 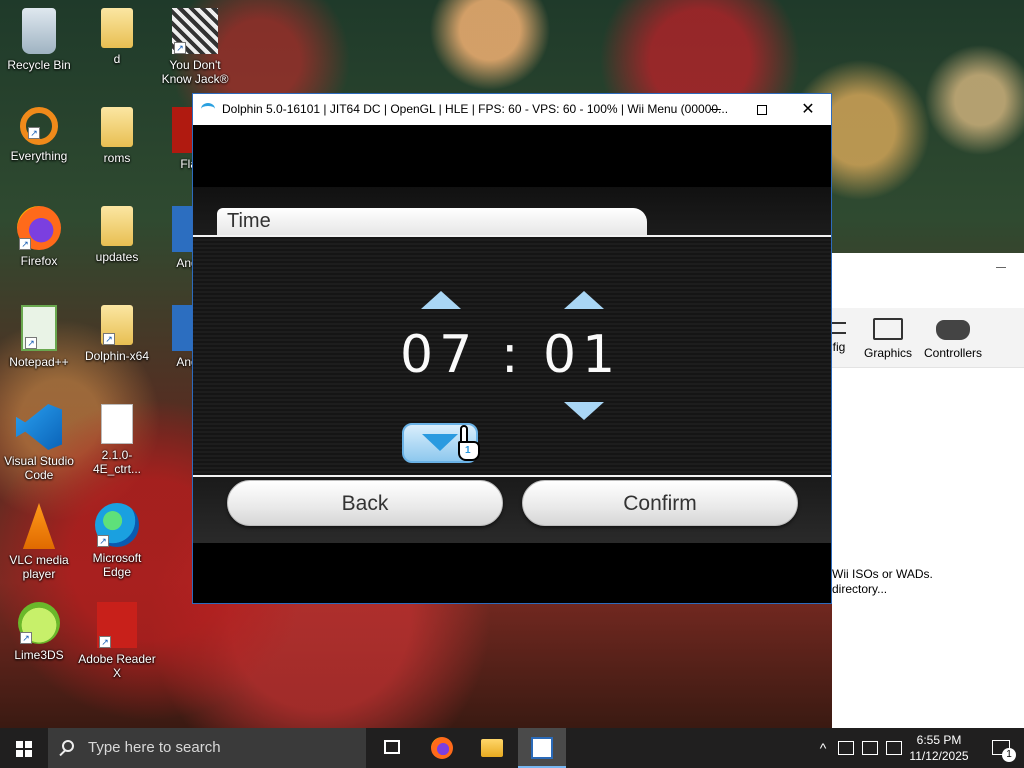 What do you see at coordinates (894, 748) in the screenshot?
I see `volume-muted-icon` at bounding box center [894, 748].